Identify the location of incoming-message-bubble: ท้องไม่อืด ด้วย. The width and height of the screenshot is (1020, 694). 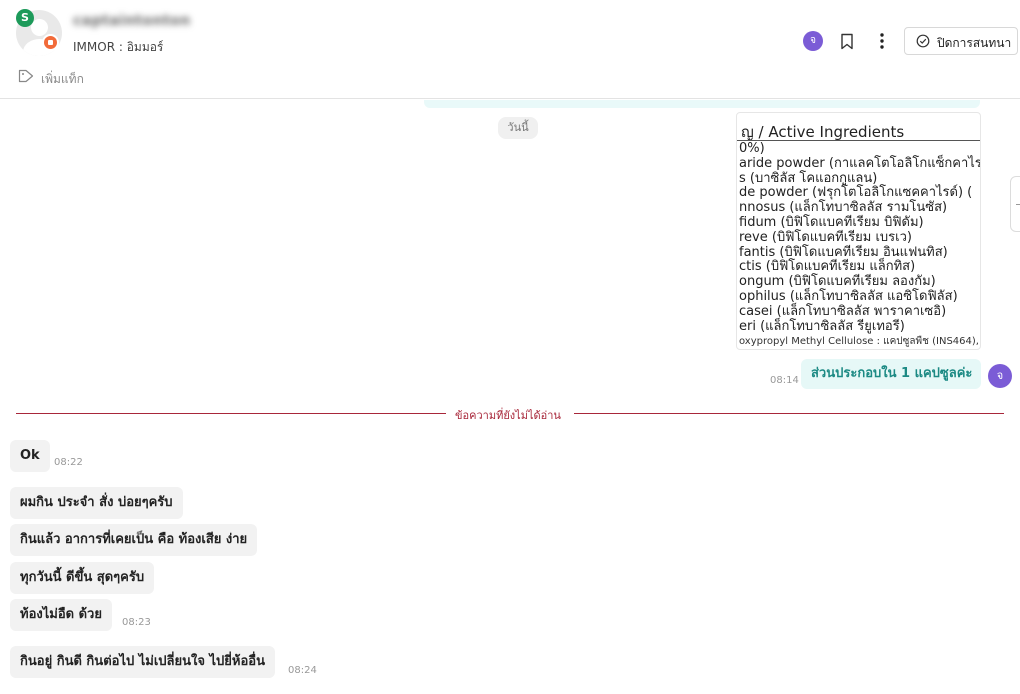
(61, 615).